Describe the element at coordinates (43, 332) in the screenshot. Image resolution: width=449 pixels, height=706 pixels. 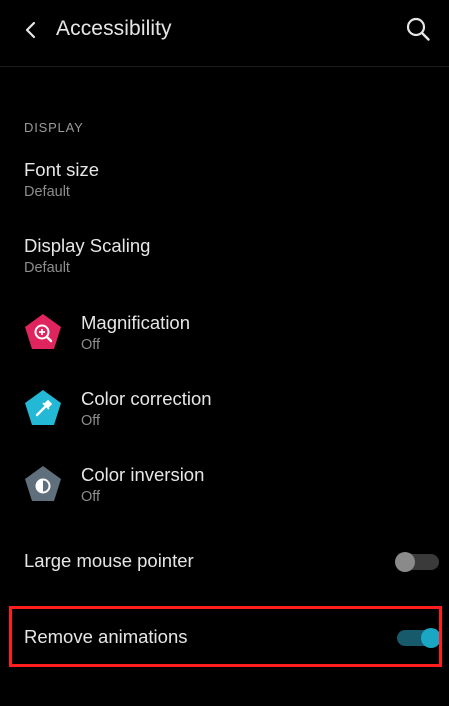
I see `magnification-icon` at that location.